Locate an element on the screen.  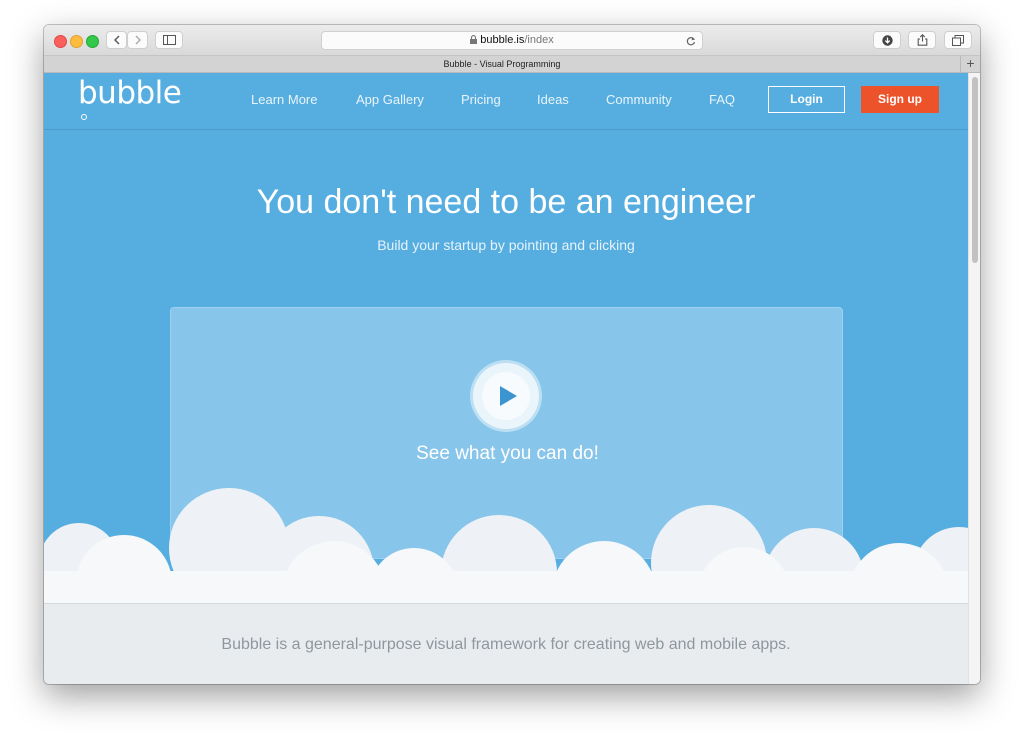
url-domain: bubble.is is located at coordinates (502, 40).